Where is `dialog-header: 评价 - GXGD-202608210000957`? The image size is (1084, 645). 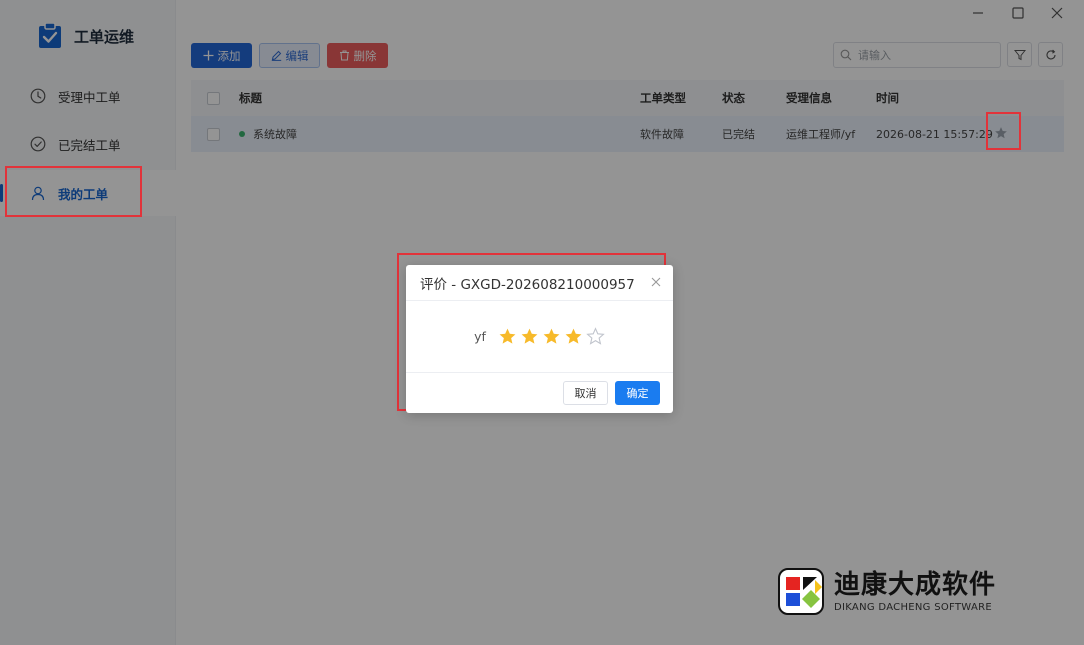
dialog-header: 评价 - GXGD-202608210000957 is located at coordinates (539, 283).